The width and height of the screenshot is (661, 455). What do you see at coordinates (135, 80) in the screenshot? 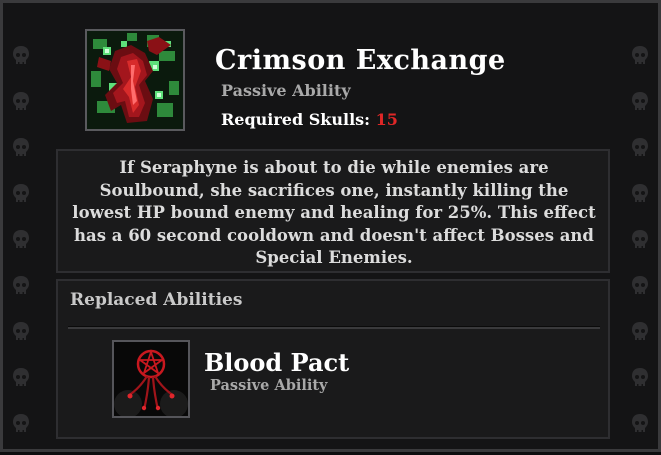
I see `crimson-exchange-icon` at bounding box center [135, 80].